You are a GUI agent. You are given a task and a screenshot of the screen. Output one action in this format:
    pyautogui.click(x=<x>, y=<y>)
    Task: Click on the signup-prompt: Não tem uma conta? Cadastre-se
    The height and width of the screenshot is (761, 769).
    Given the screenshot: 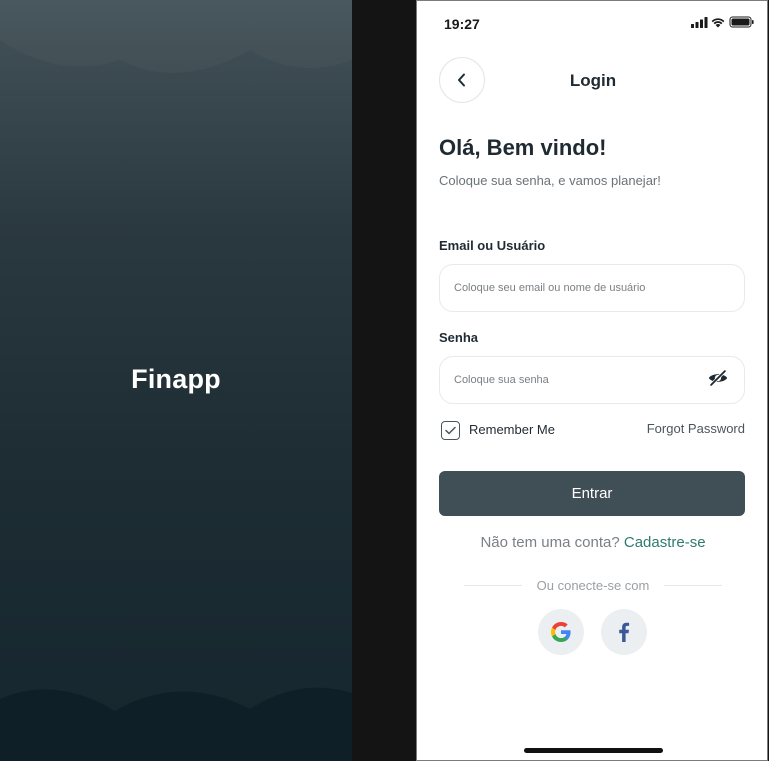 What is the action you would take?
    pyautogui.click(x=593, y=542)
    